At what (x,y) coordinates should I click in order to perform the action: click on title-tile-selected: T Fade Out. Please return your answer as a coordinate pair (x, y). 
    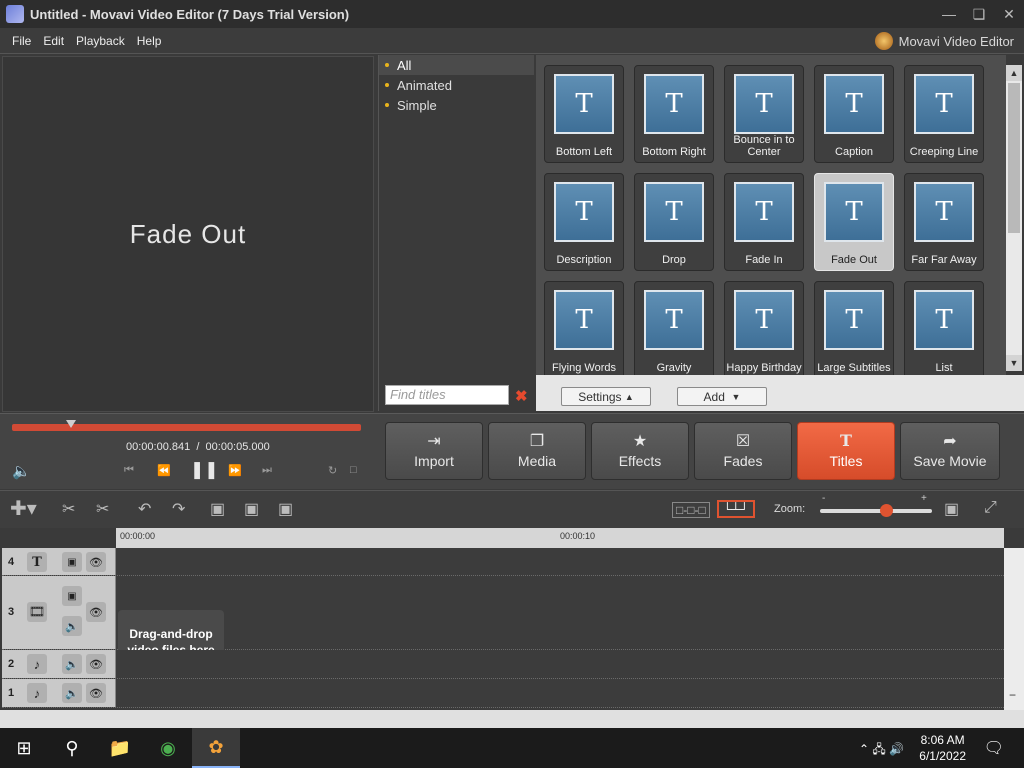
    Looking at the image, I should click on (854, 222).